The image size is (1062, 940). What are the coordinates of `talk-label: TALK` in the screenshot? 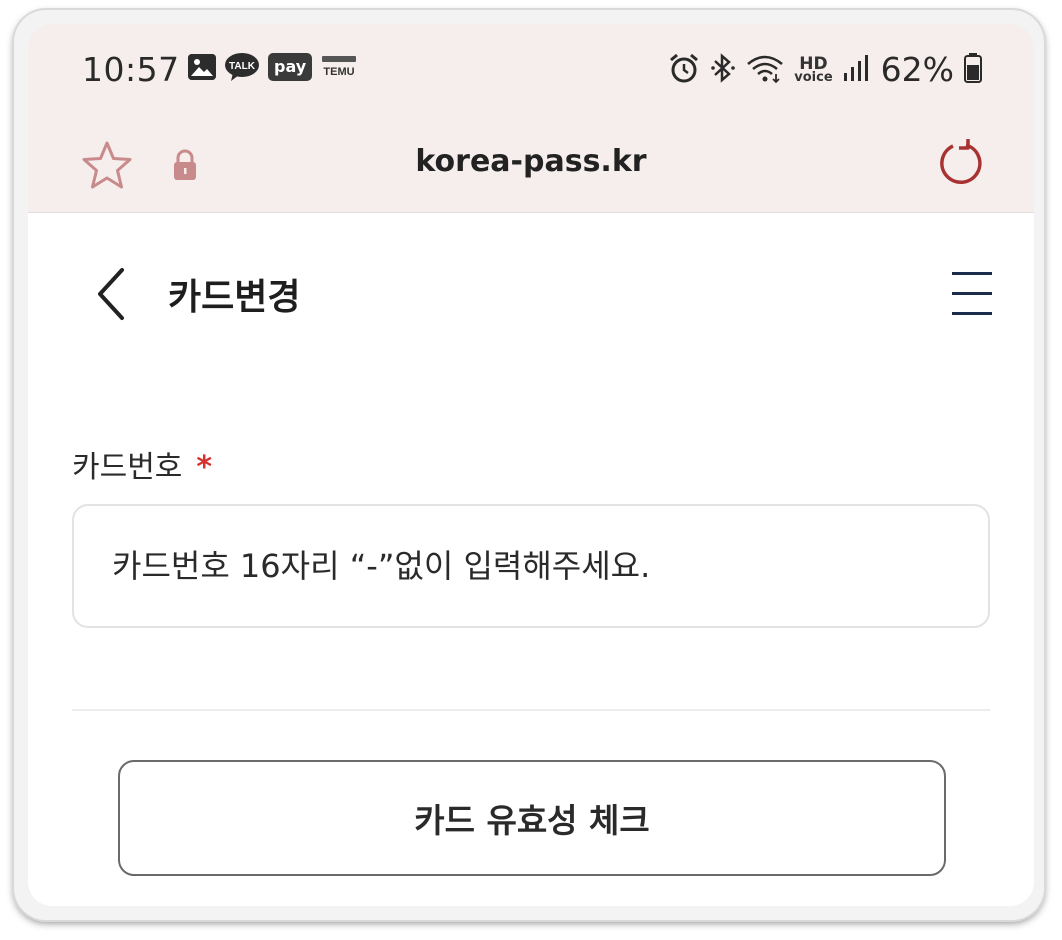 It's located at (242, 66).